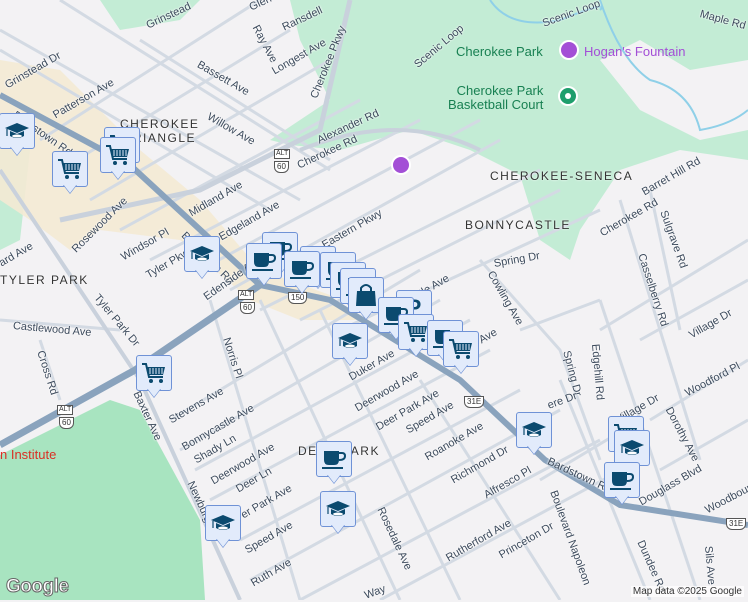  Describe the element at coordinates (562, 176) in the screenshot. I see `neighborhood-cherokee-seneca: CHEROKEE-SENECA` at that location.